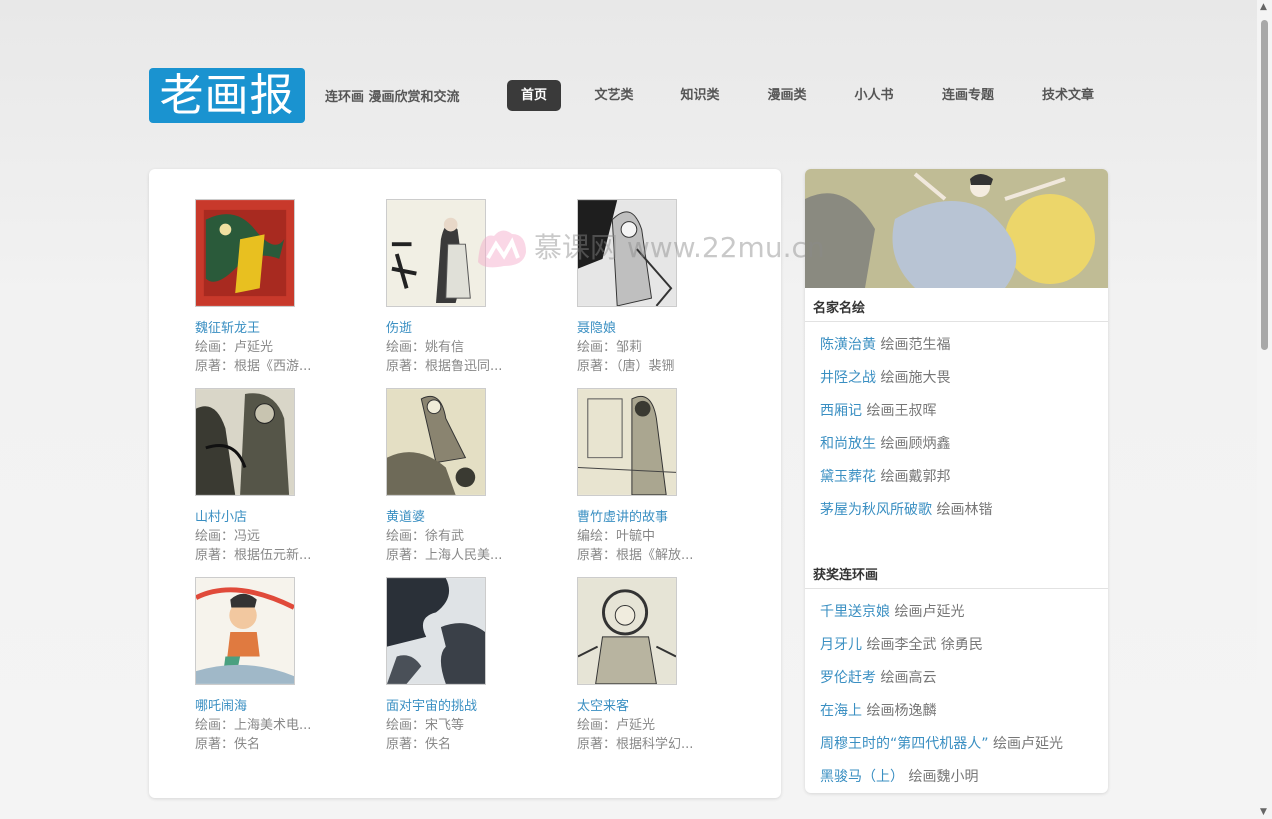 Image resolution: width=1272 pixels, height=819 pixels. Describe the element at coordinates (924, 645) in the screenshot. I see `award-item-artist: 绘画李全武 徐勇民` at that location.